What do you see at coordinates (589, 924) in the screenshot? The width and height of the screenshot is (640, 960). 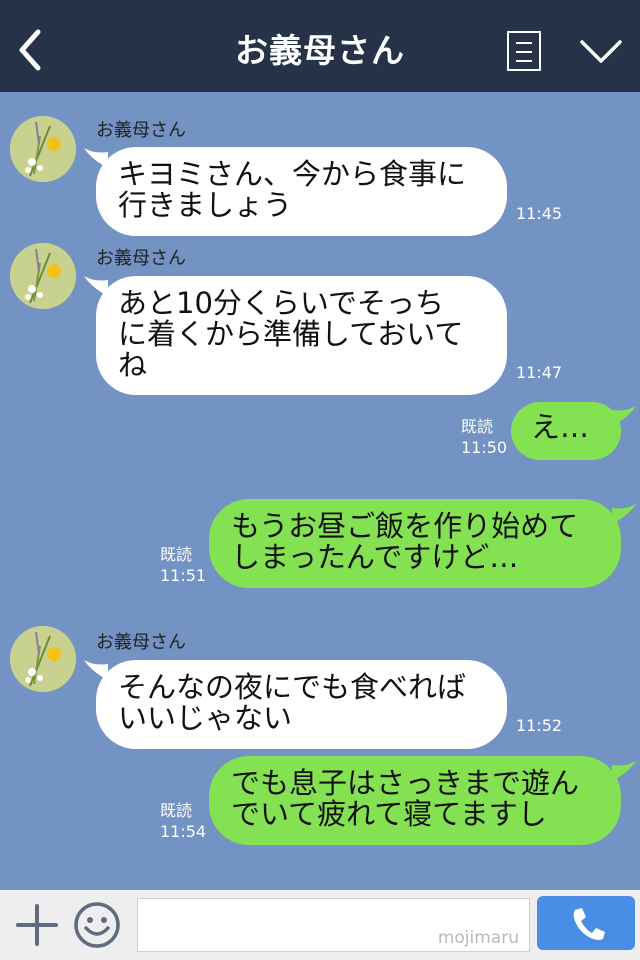 I see `phone-icon` at bounding box center [589, 924].